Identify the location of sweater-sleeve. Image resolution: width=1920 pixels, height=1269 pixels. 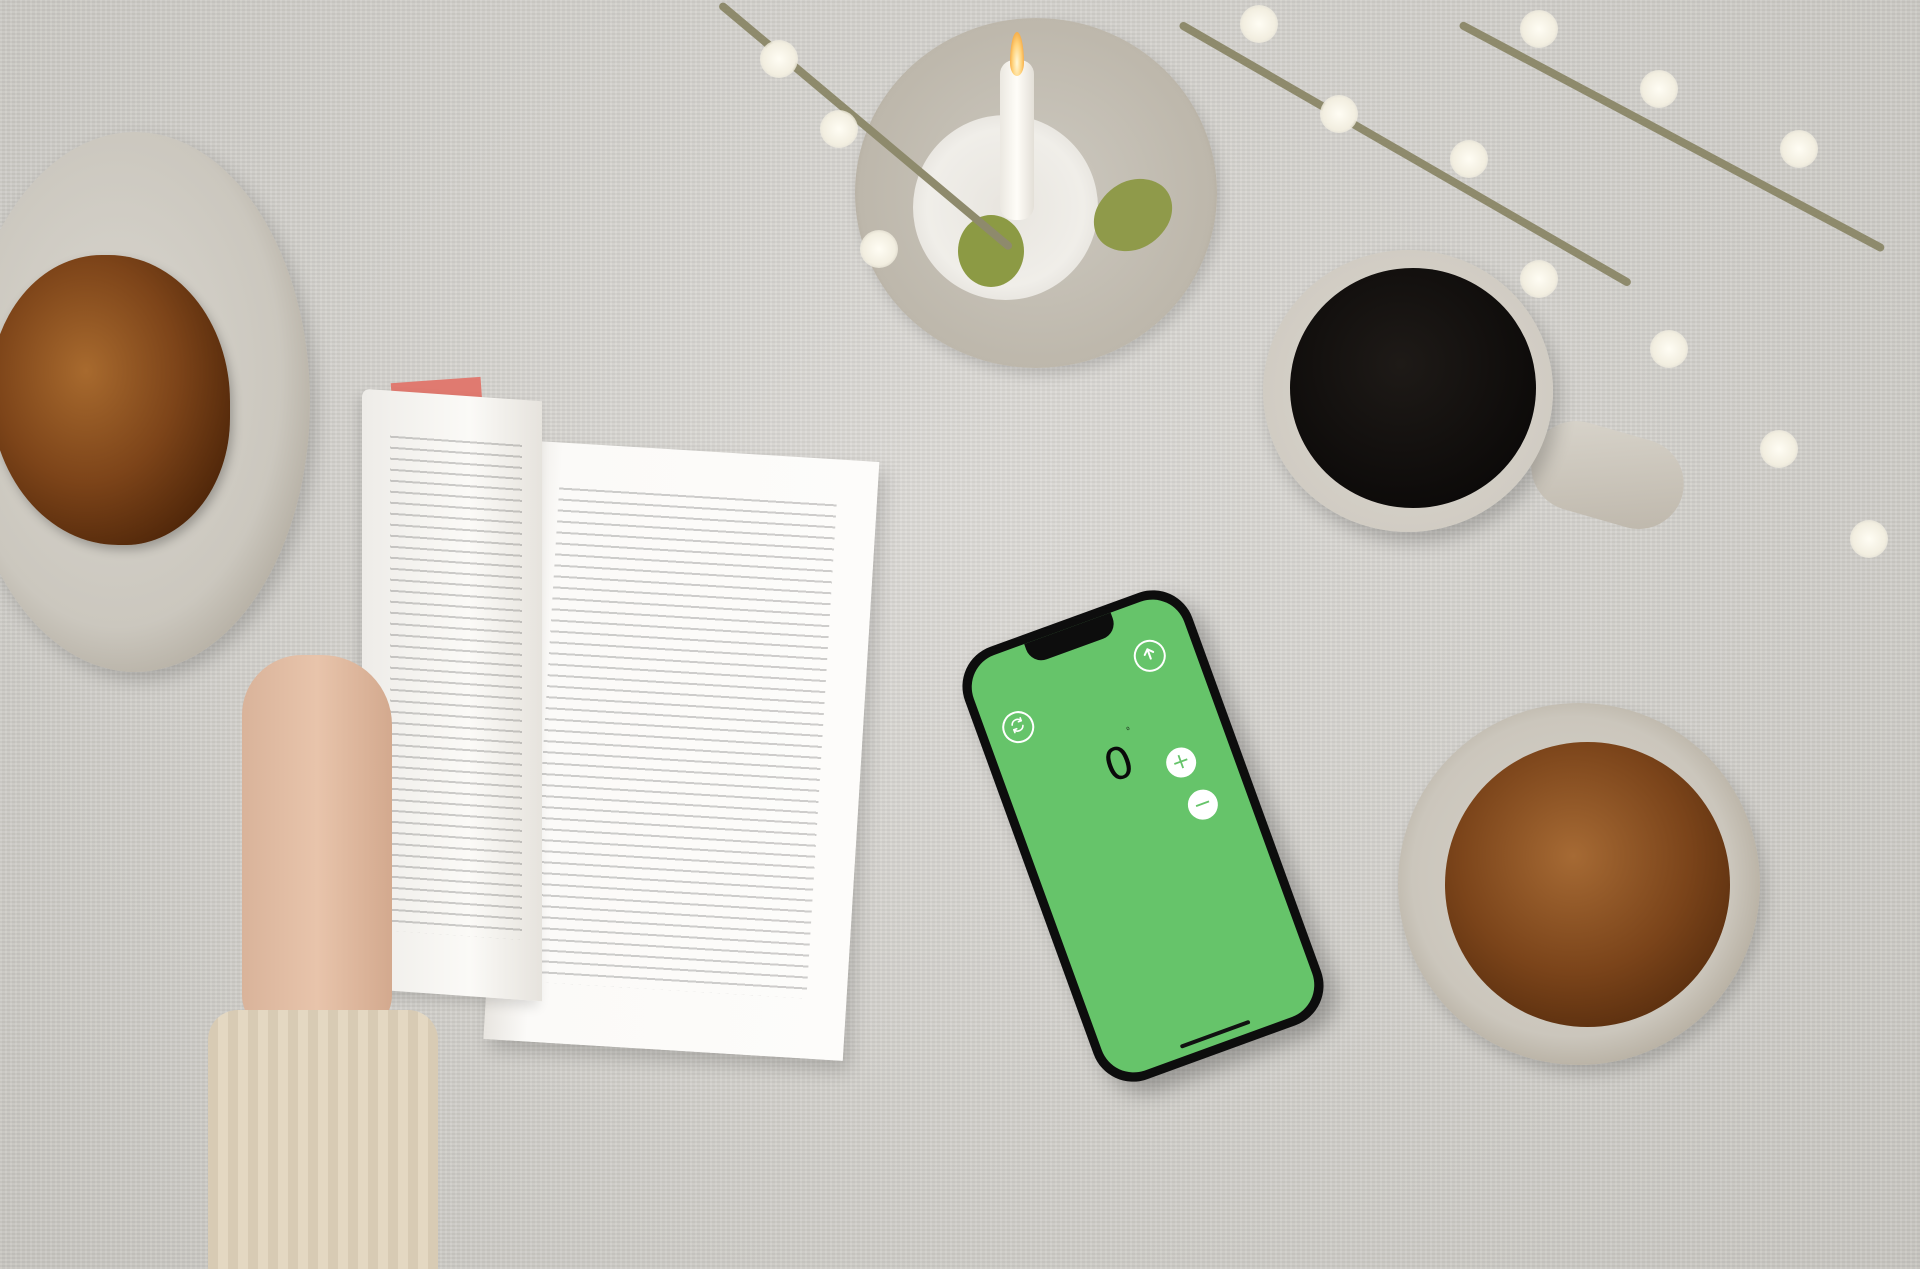
(323, 1139).